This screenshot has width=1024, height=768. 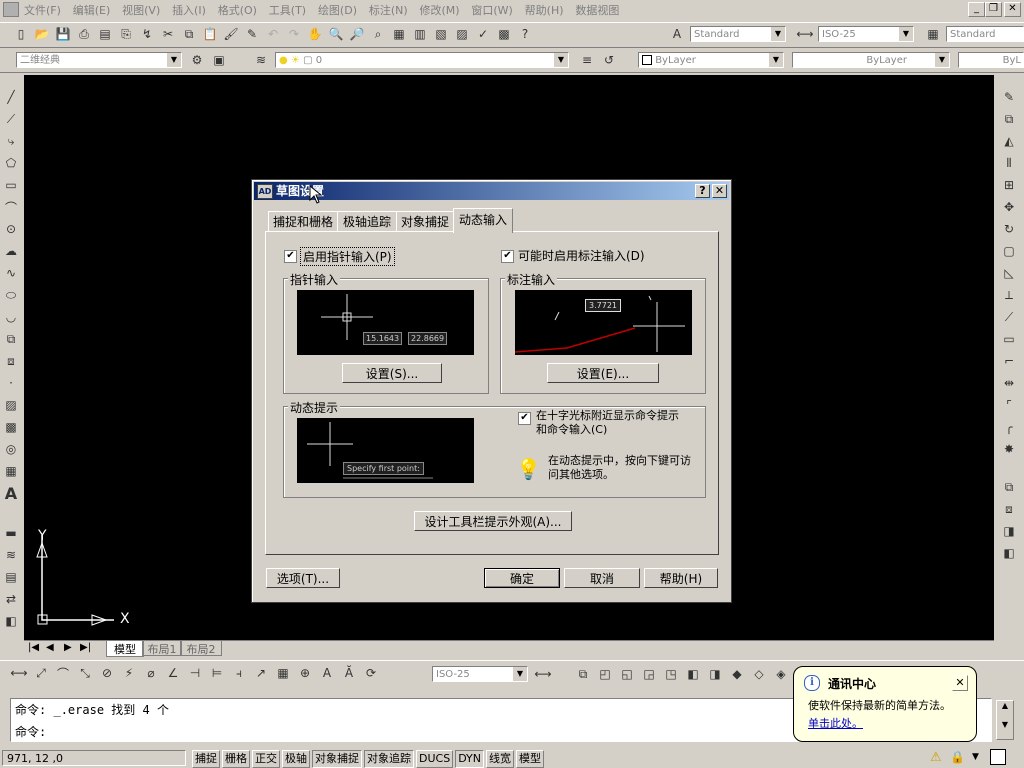 What do you see at coordinates (605, 674) in the screenshot?
I see `view-top-icon: ◰` at bounding box center [605, 674].